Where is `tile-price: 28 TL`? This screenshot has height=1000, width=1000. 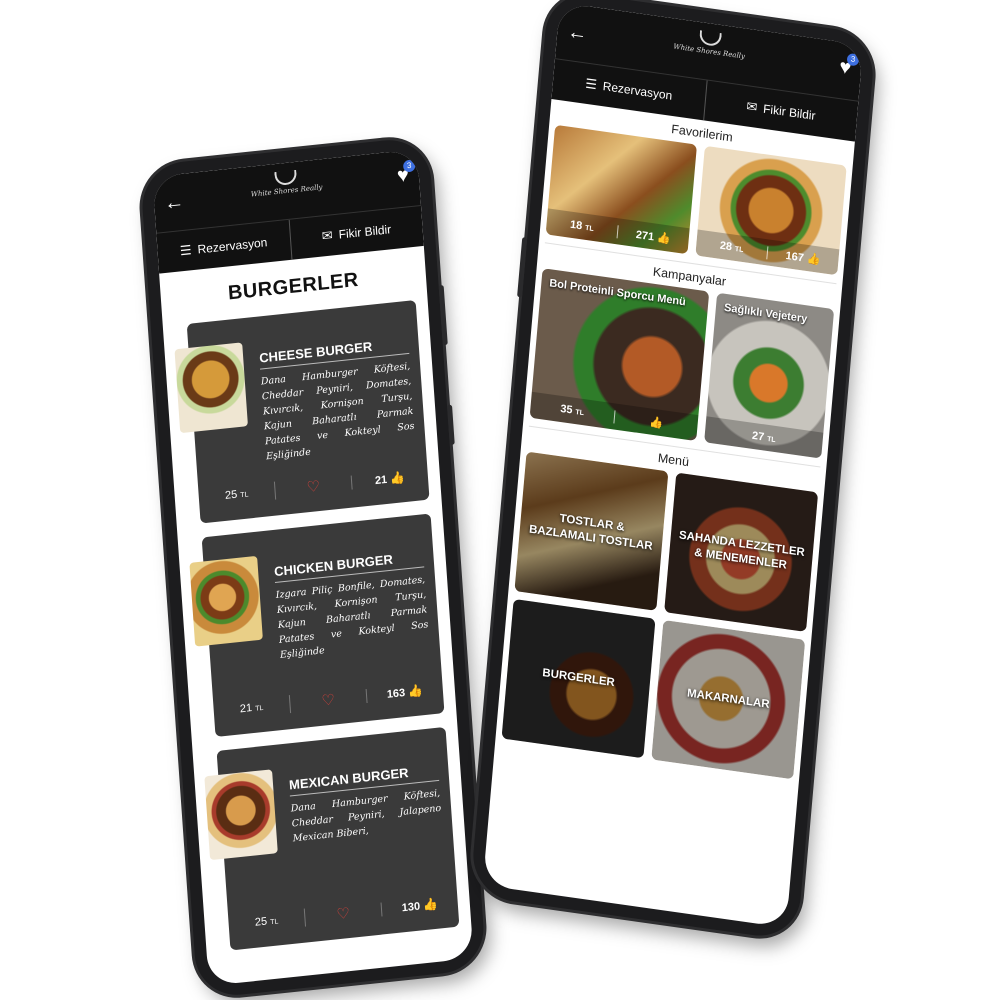 tile-price: 28 TL is located at coordinates (731, 247).